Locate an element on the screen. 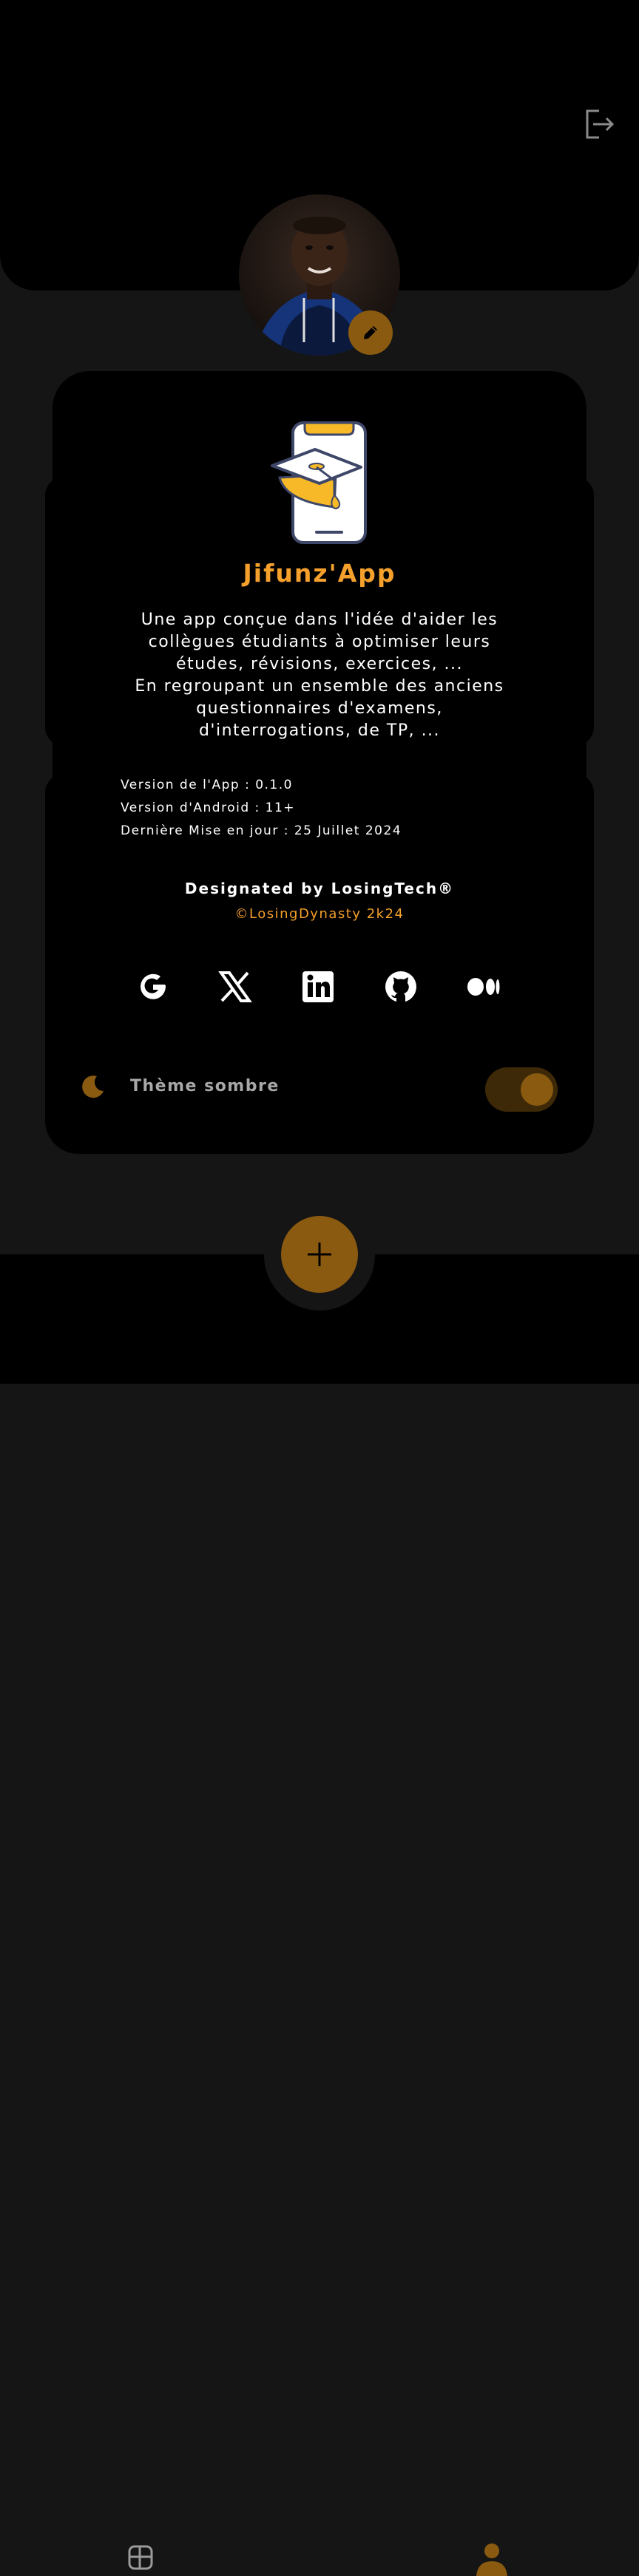 The width and height of the screenshot is (639, 2576). google-icon is located at coordinates (152, 987).